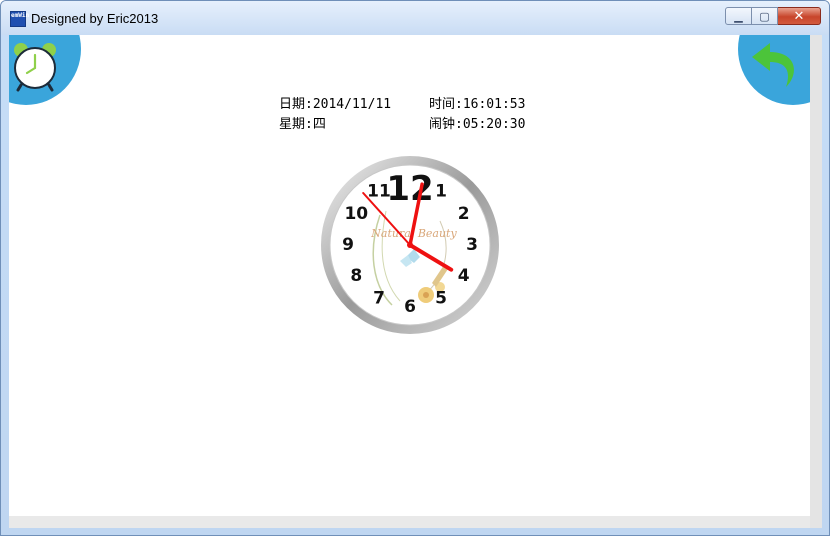 The image size is (830, 536). I want to click on alarm-label: 闹钟:, so click(446, 124).